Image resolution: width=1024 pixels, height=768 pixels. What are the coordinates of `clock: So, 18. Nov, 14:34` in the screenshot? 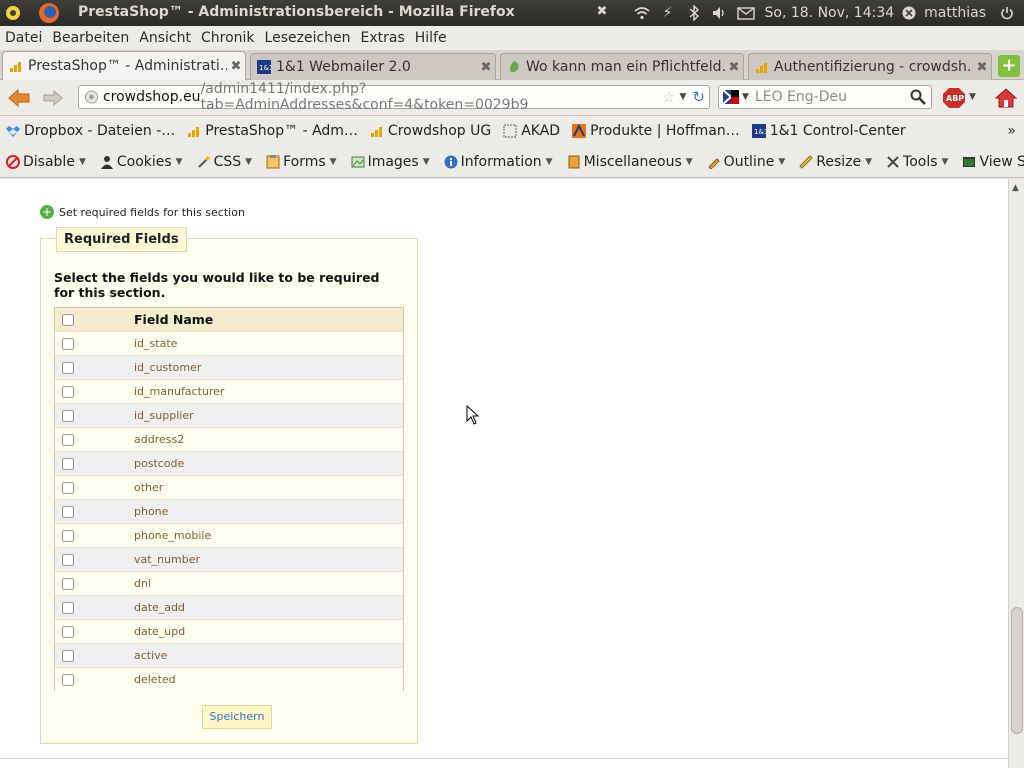 It's located at (830, 13).